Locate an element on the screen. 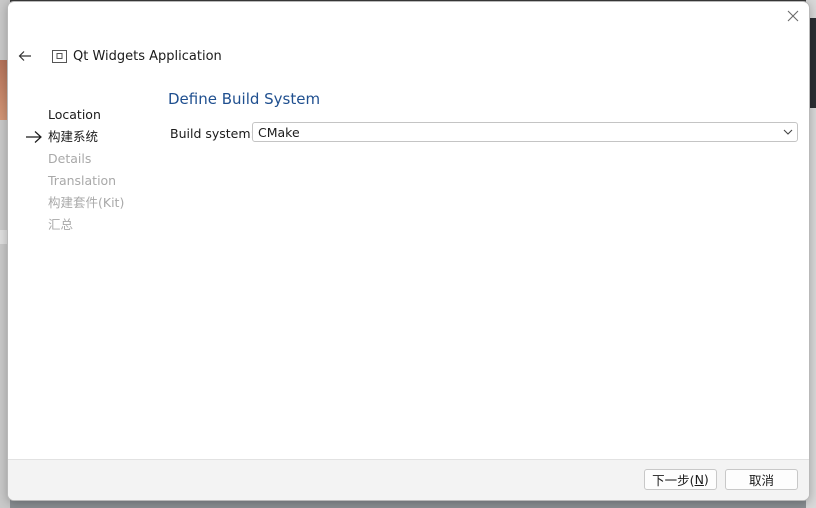 The height and width of the screenshot is (508, 816). wizard-header: Qt Widgets Application is located at coordinates (119, 56).